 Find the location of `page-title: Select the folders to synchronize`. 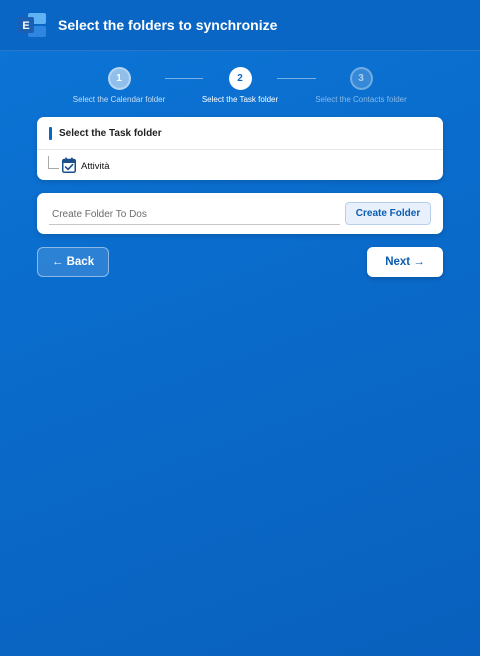

page-title: Select the folders to synchronize is located at coordinates (168, 25).